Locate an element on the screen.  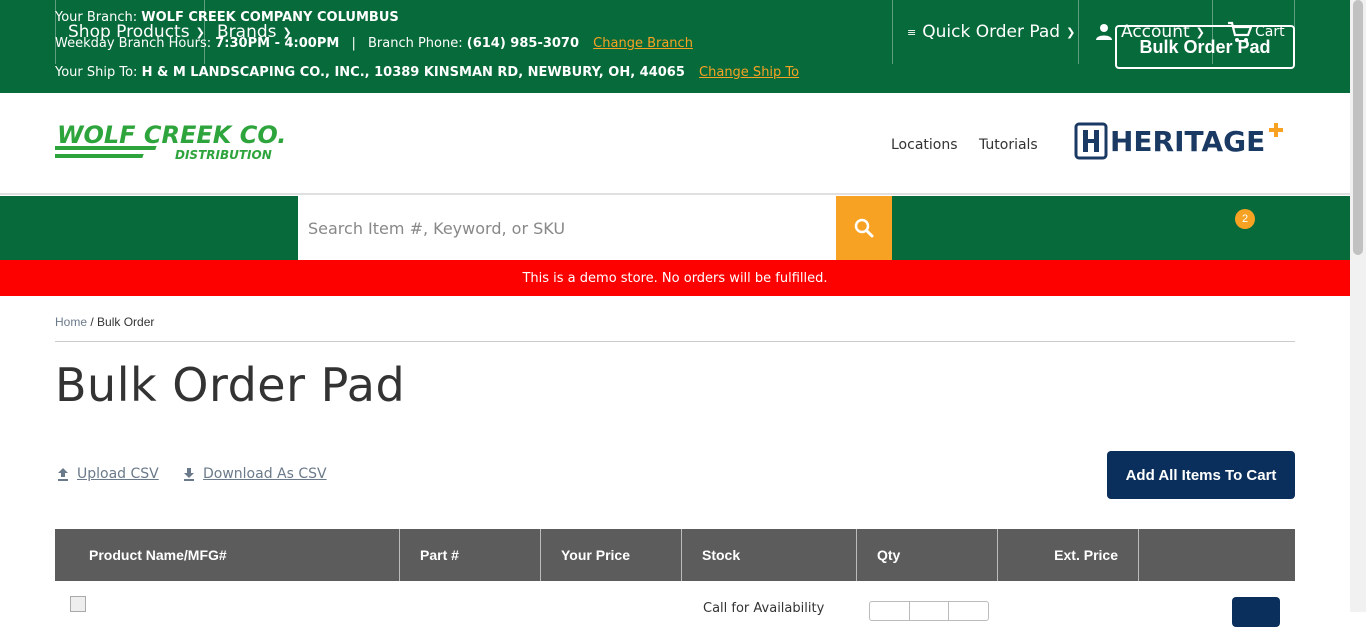
breadcrumb: Home / Bulk Order is located at coordinates (104, 322).